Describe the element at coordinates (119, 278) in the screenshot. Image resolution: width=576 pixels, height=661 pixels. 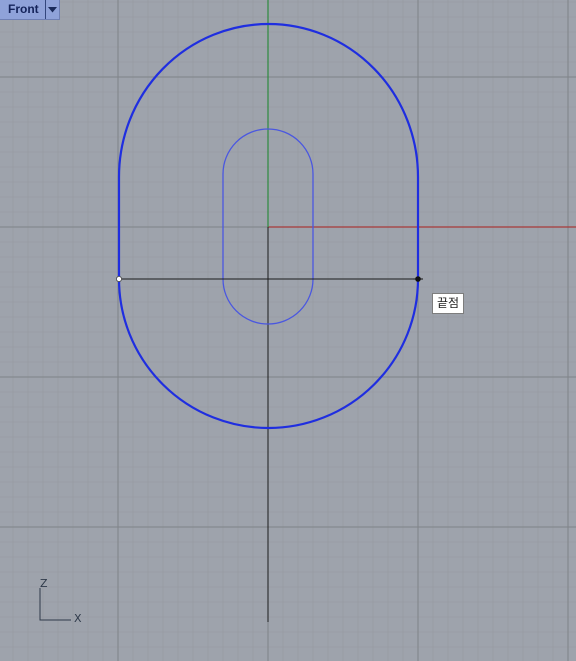
I see `start-point-marker` at that location.